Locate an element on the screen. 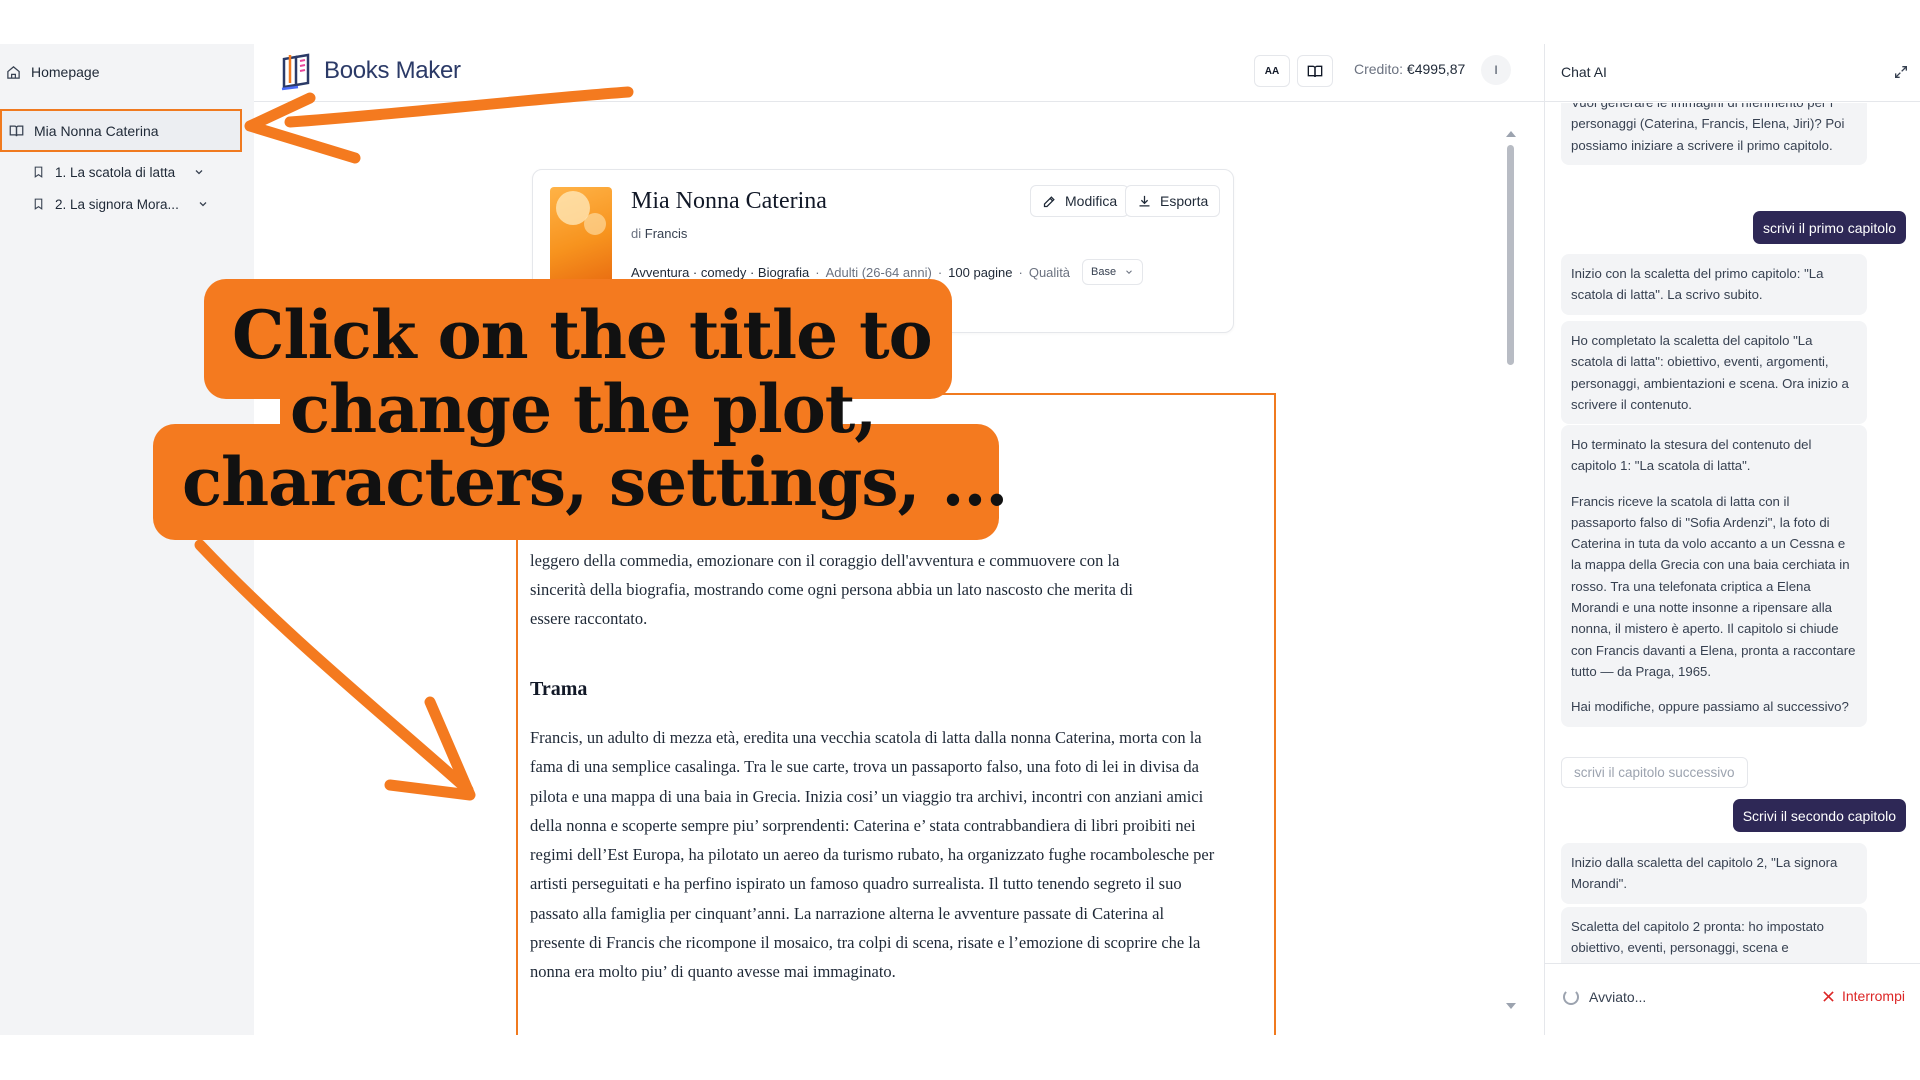 The height and width of the screenshot is (1080, 1920). sidebar-book-label: Mia Nonna Caterina is located at coordinates (96, 130).